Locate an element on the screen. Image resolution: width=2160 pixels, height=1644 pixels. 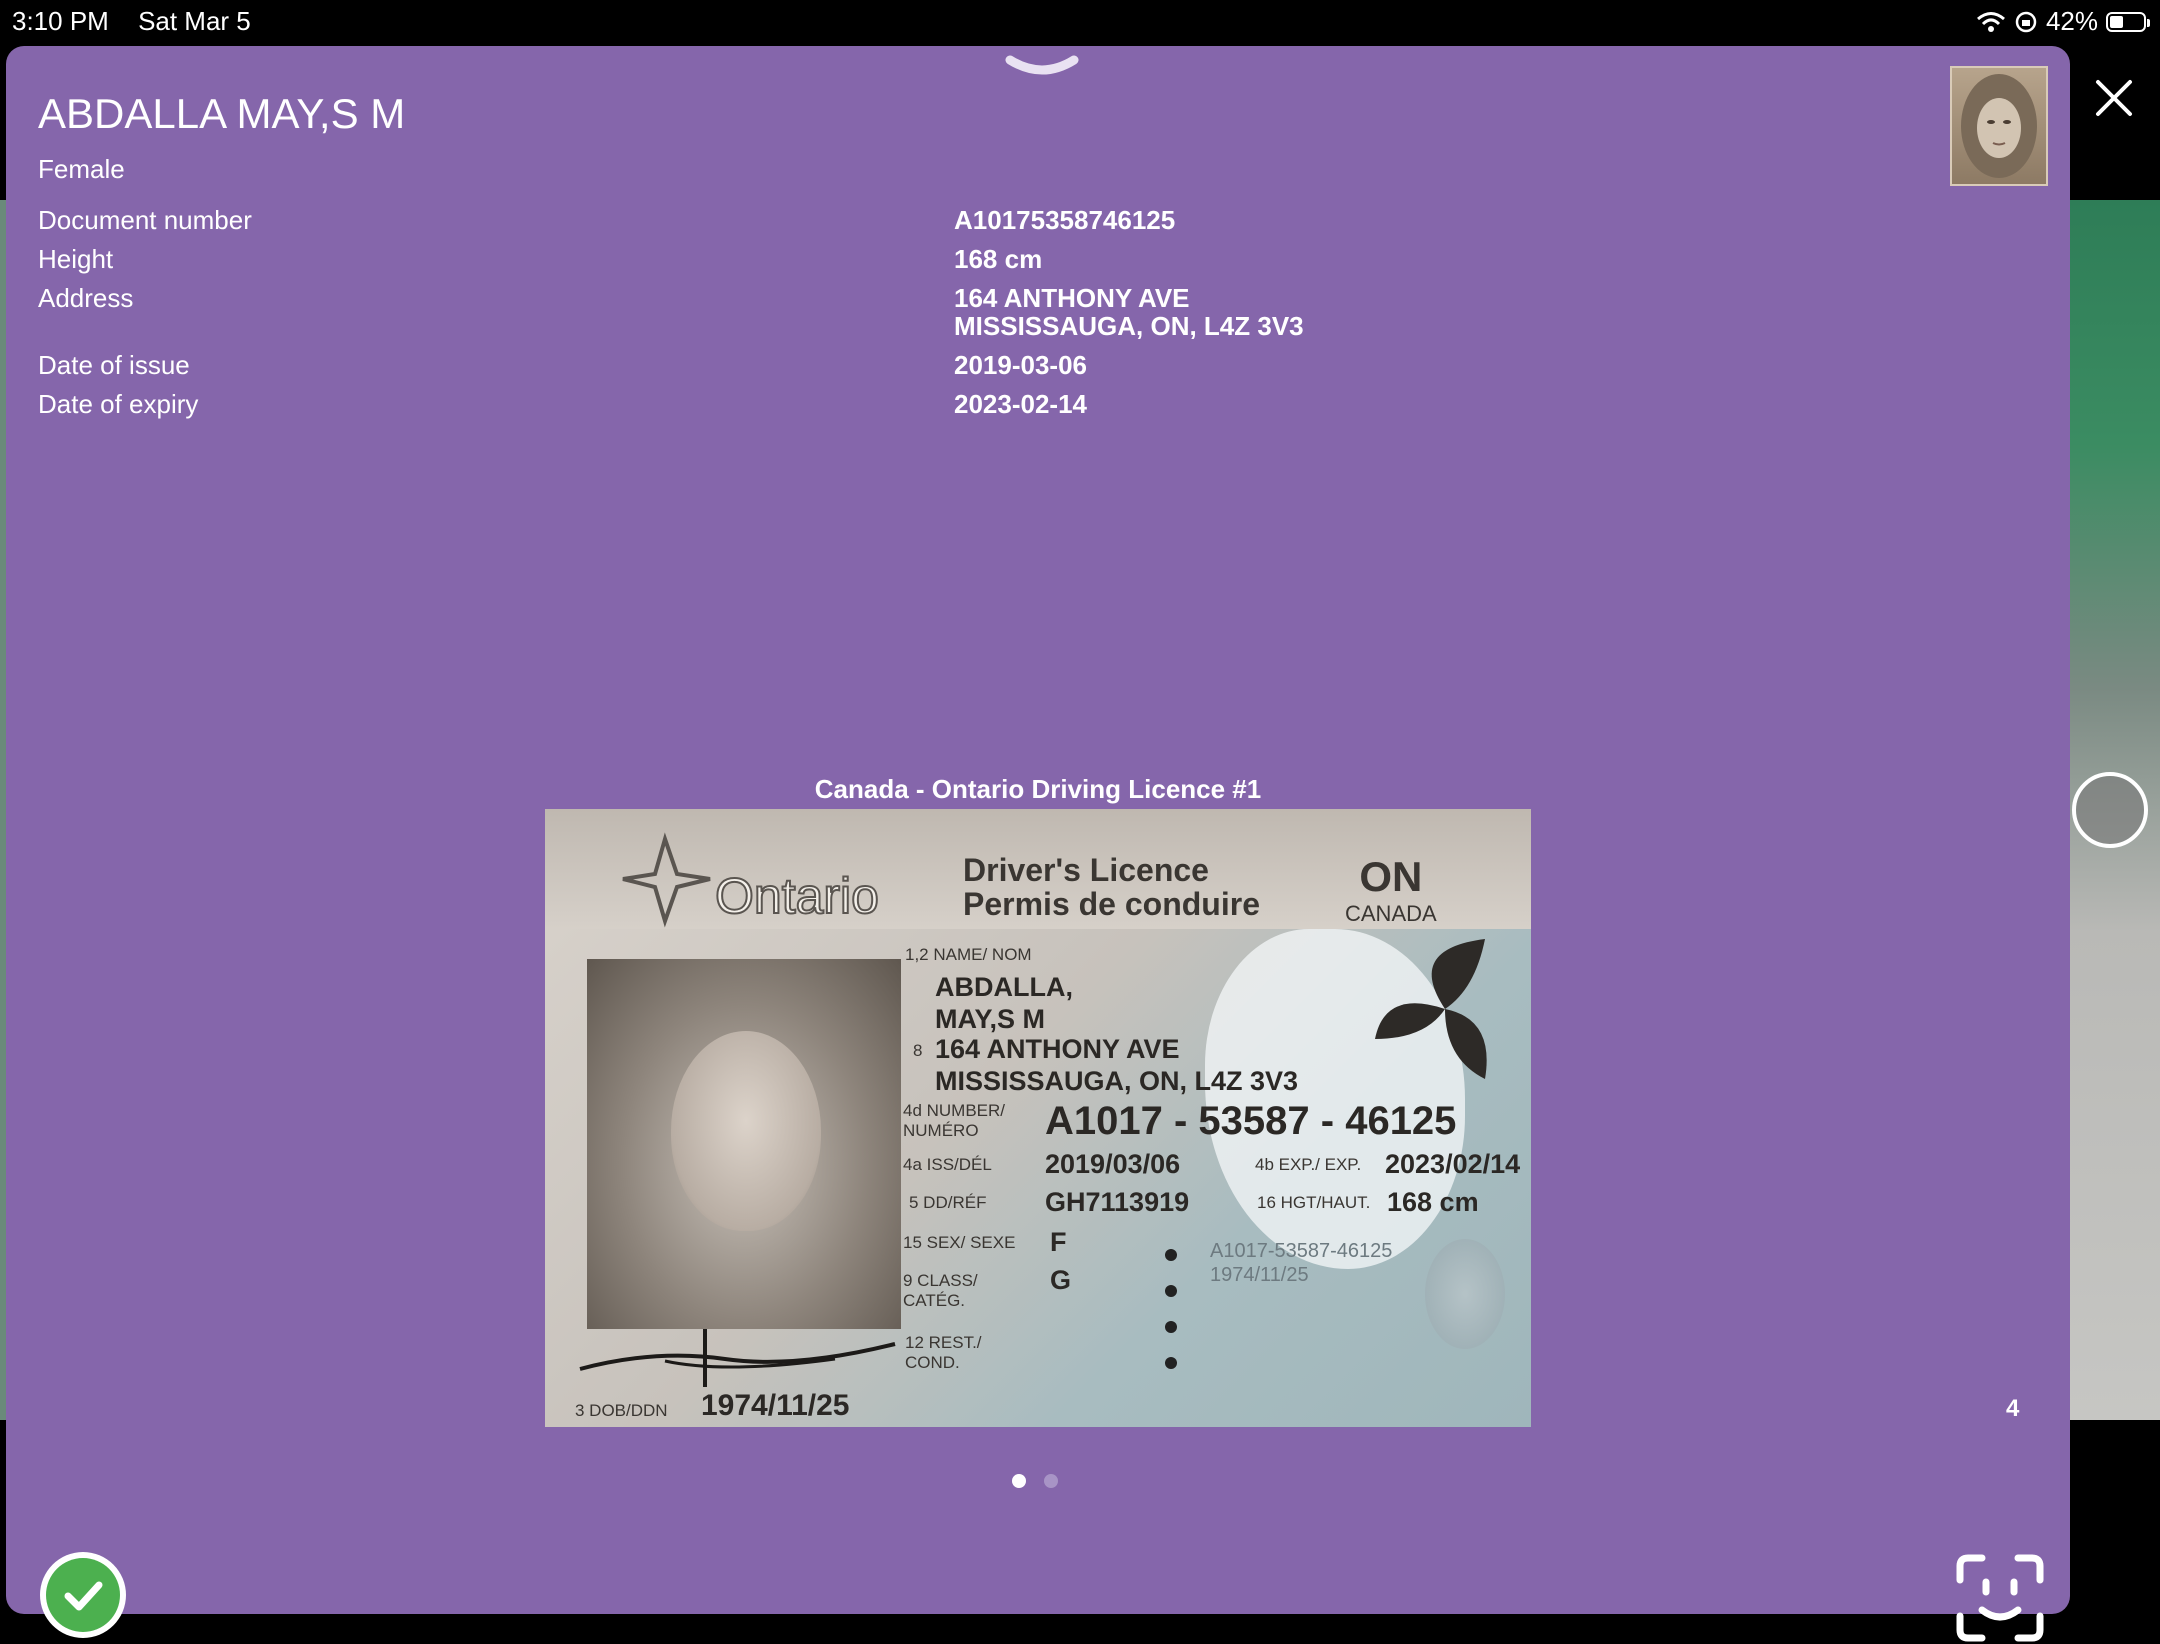
portrait-thumbnail-image is located at coordinates (1999, 126).